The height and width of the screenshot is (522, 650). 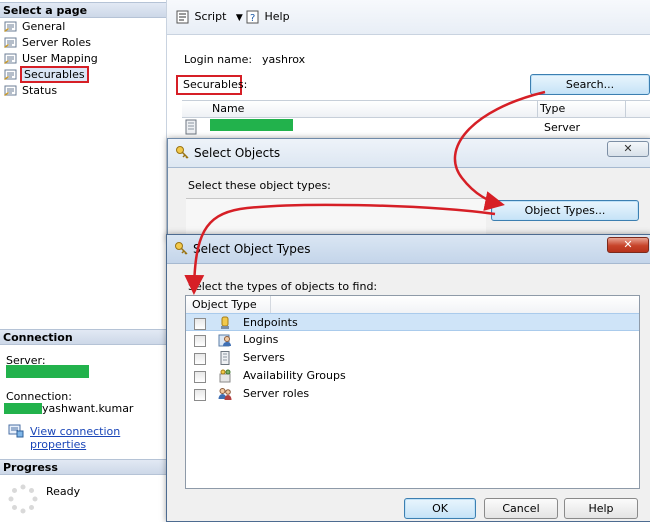 I want to click on grid-column-name: Name, so click(x=228, y=108).